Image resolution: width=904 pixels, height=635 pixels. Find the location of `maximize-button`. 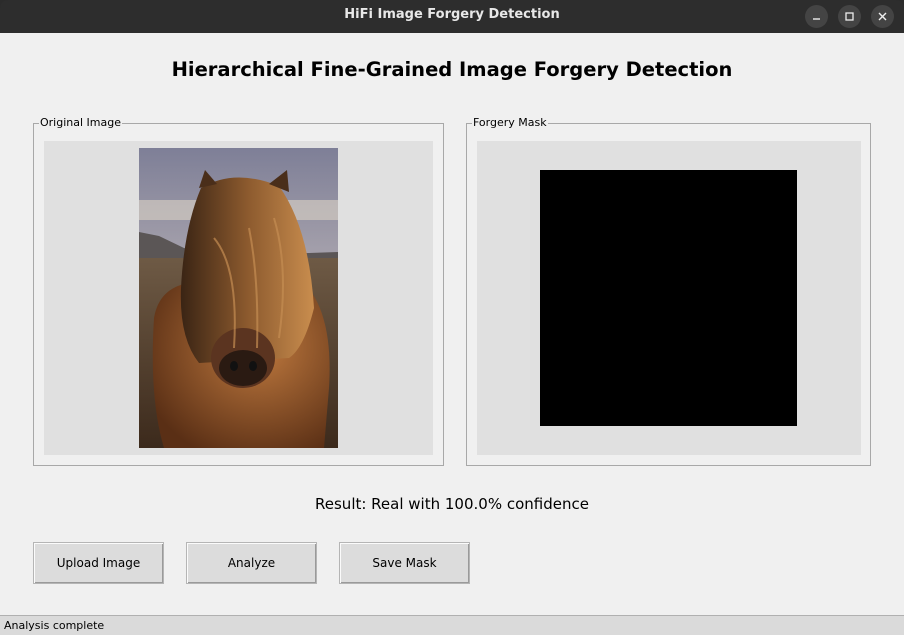

maximize-button is located at coordinates (849, 16).